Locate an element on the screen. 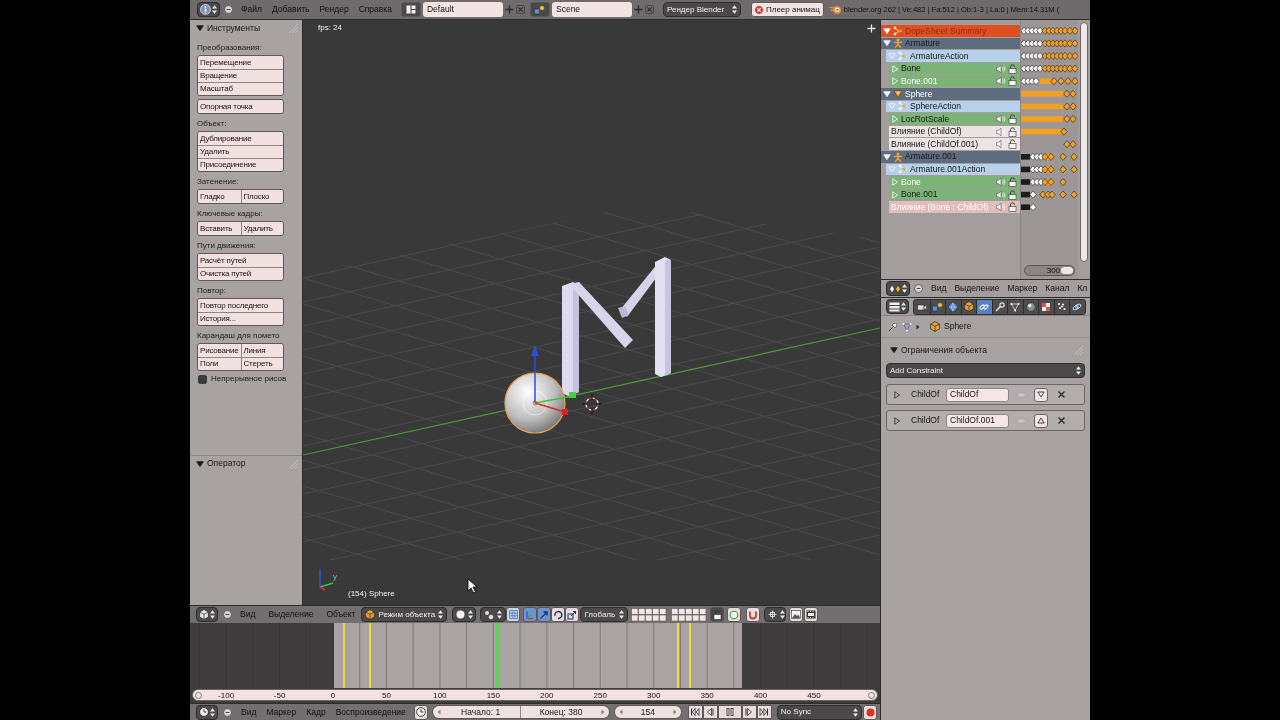 The width and height of the screenshot is (1280, 720). tool-button: Очистка путей is located at coordinates (240, 273).